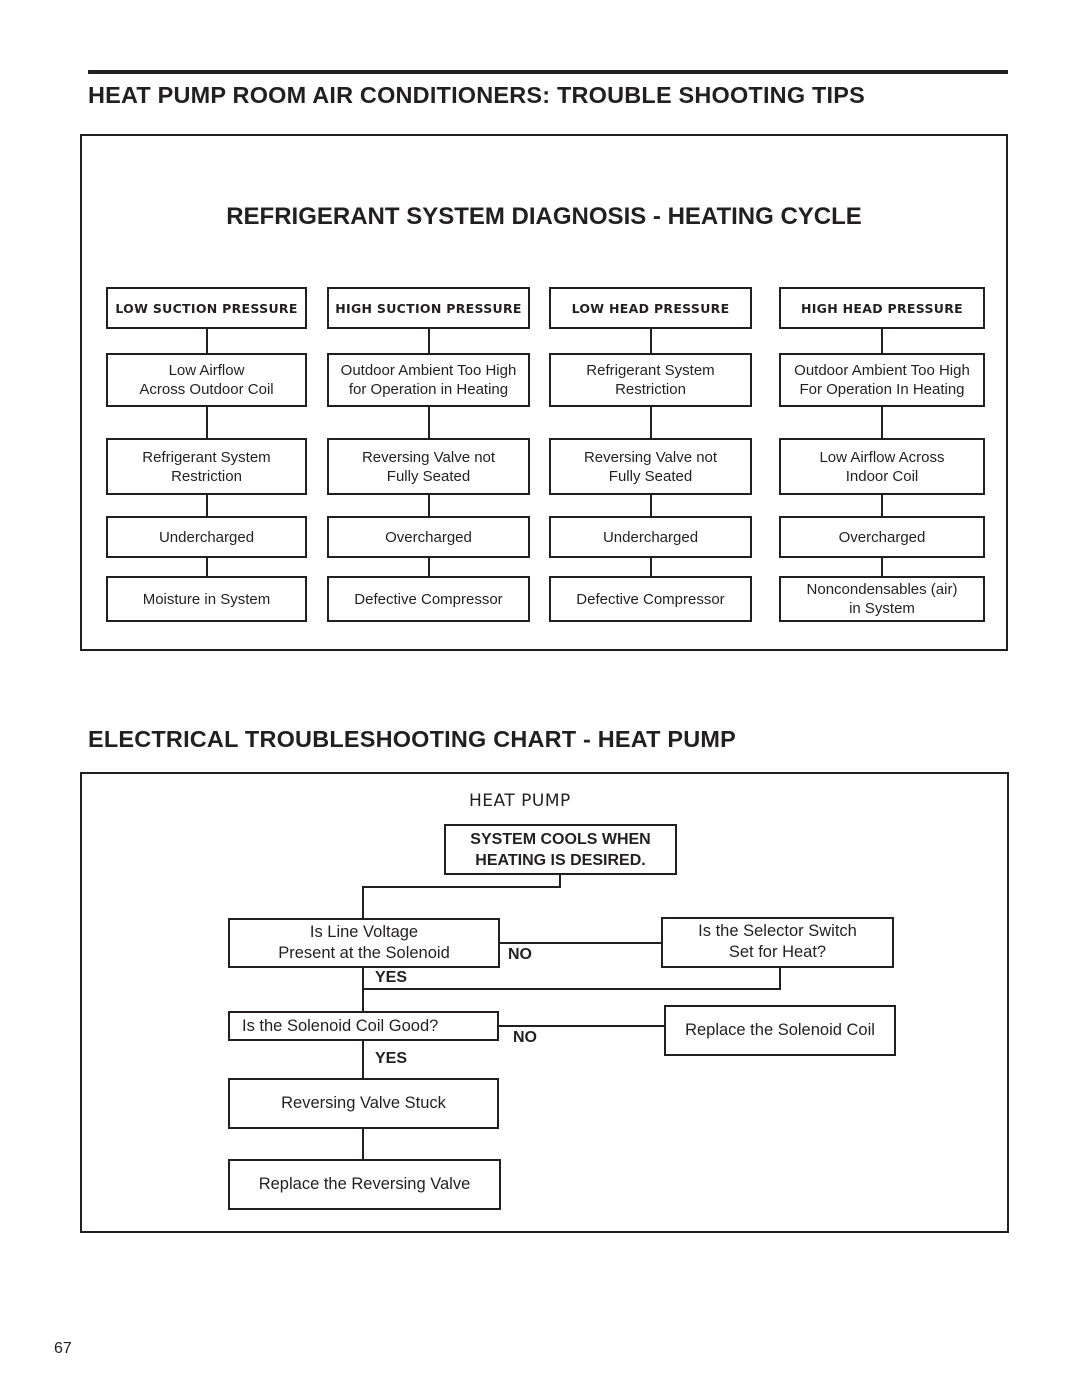  Describe the element at coordinates (548, 72) in the screenshot. I see `top-rule` at that location.